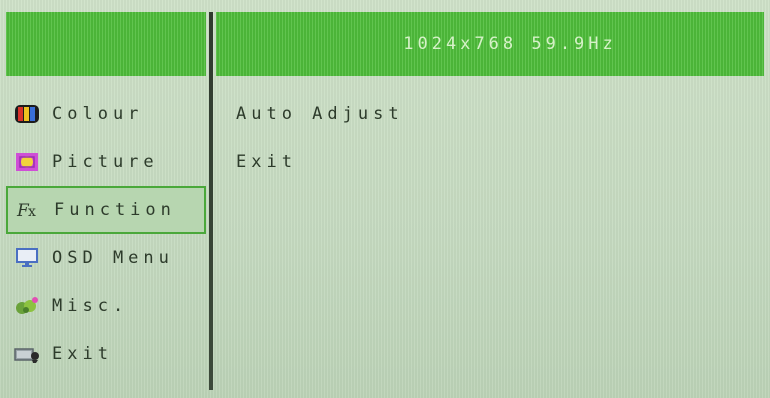 The image size is (770, 398). I want to click on menu-item-function: F x Function, so click(106, 210).